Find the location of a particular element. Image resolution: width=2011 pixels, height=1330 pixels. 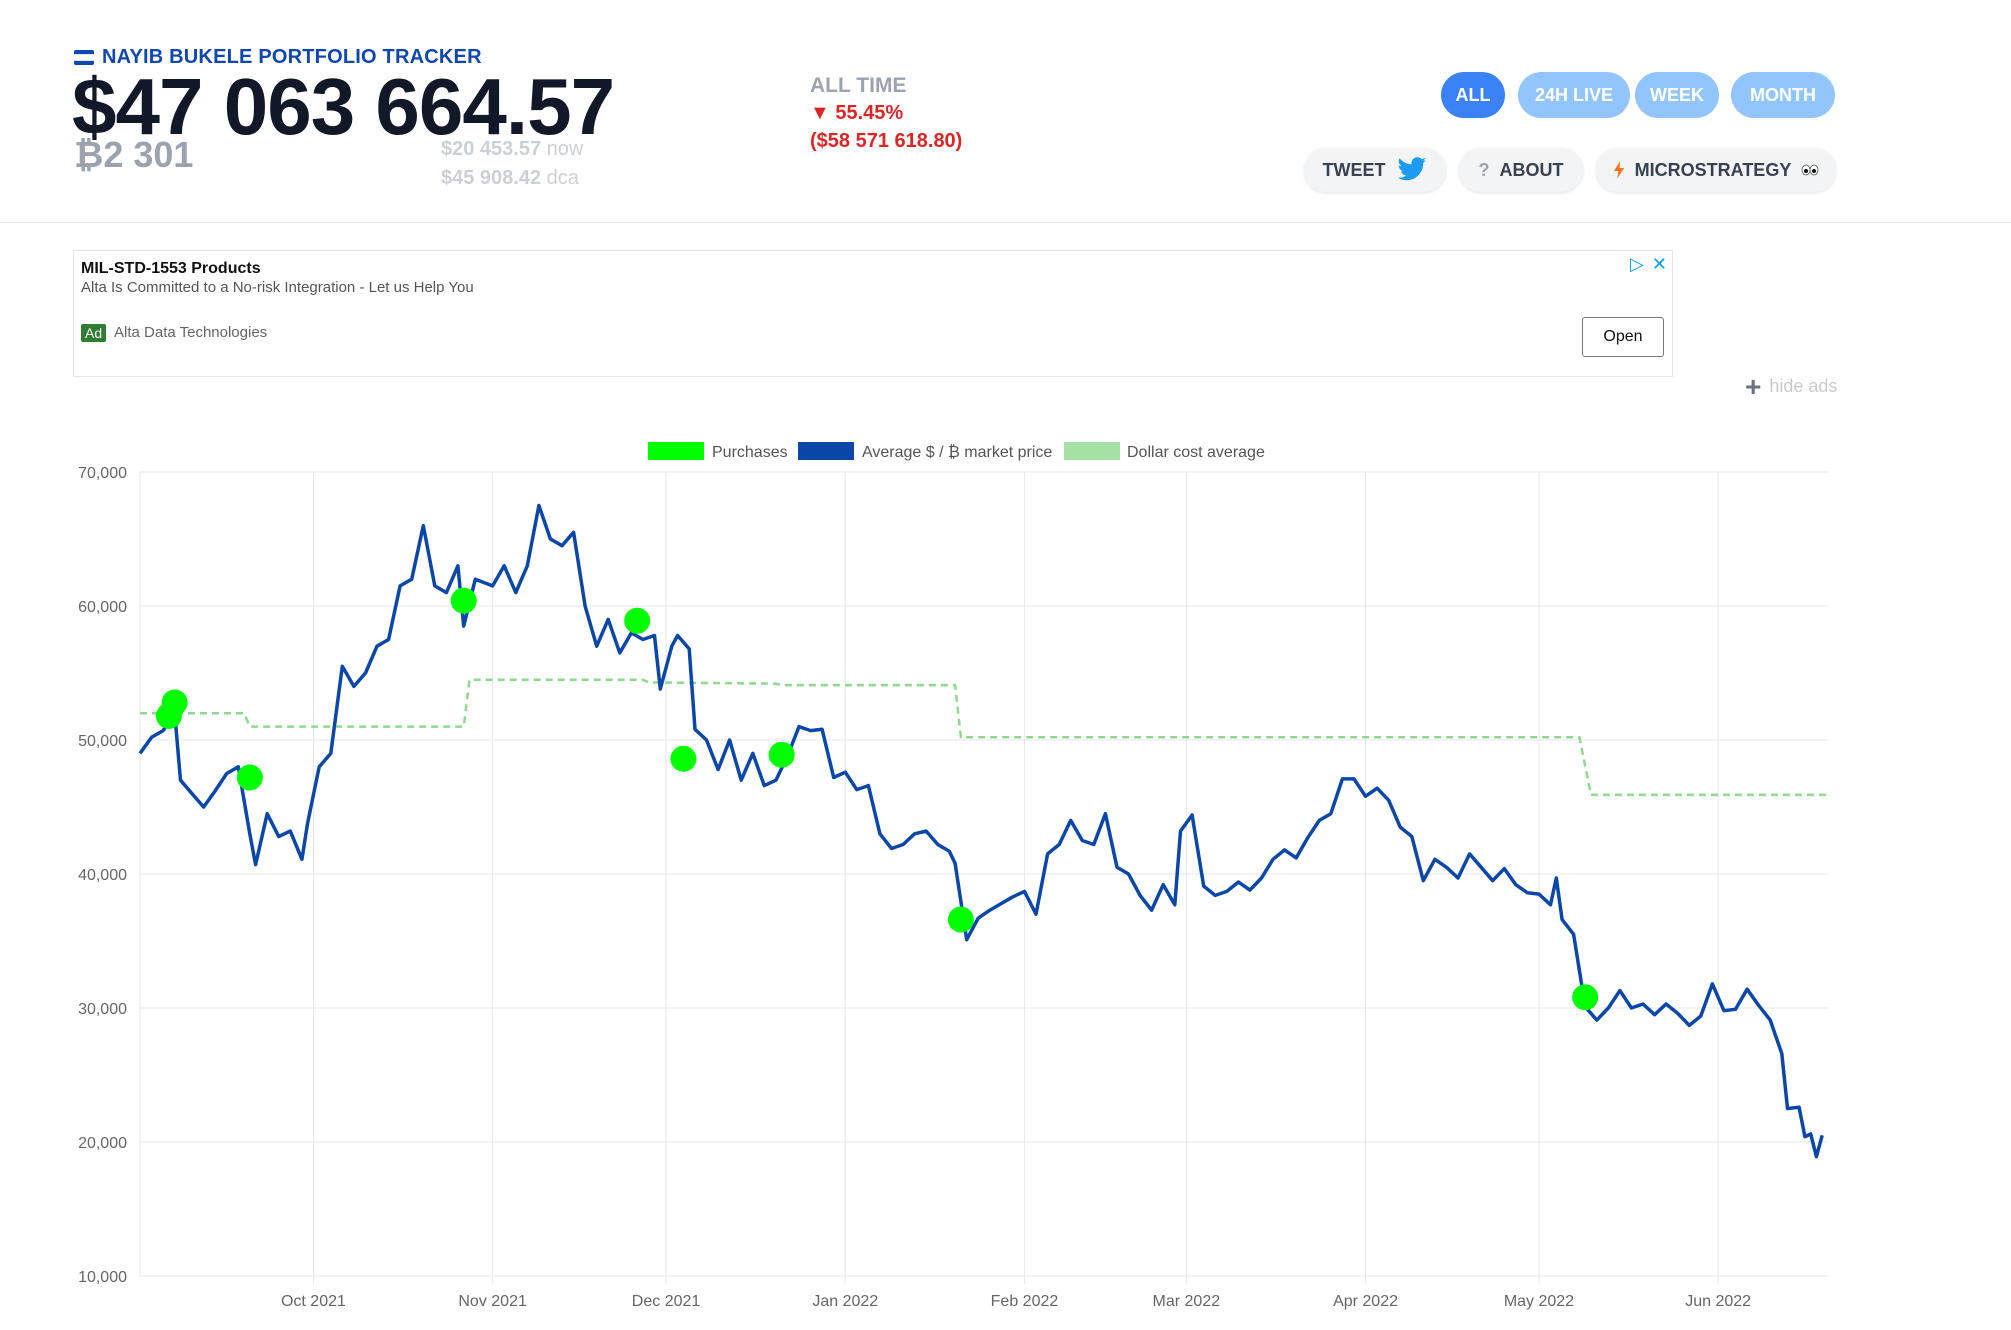

tab-month: MONTH is located at coordinates (1783, 95).